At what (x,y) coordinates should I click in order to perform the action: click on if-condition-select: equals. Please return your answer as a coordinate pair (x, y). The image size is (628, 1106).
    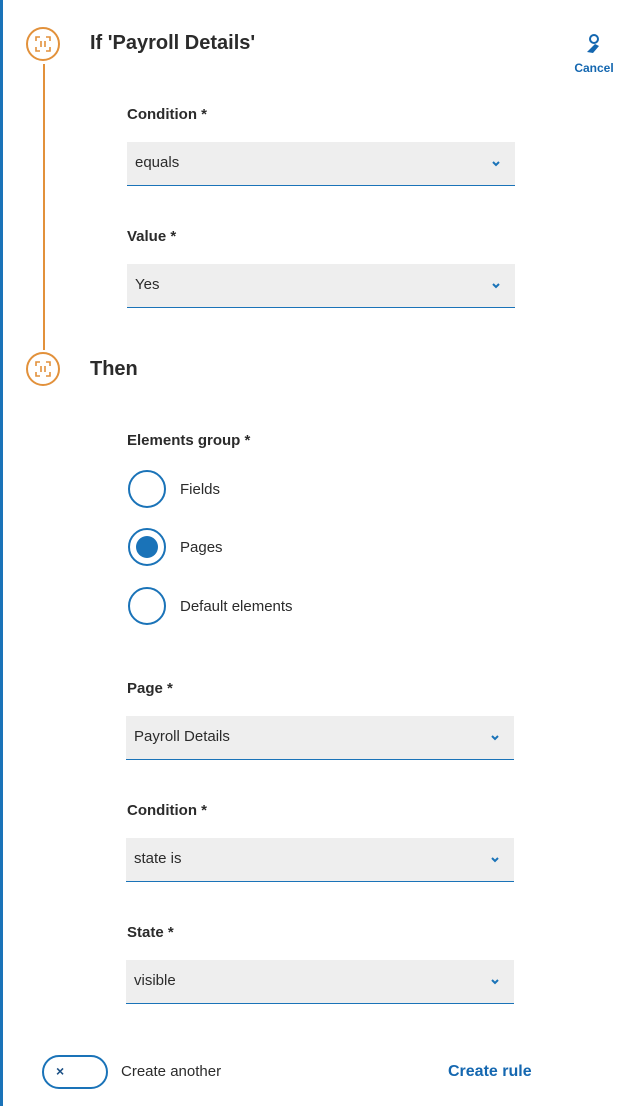
    Looking at the image, I should click on (321, 164).